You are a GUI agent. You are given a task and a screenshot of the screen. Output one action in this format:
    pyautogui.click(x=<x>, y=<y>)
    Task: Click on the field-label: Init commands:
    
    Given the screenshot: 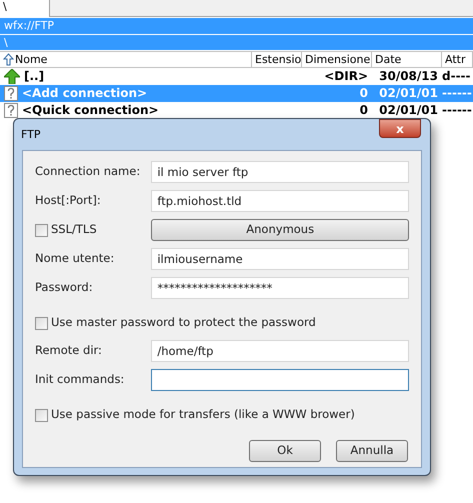 What is the action you would take?
    pyautogui.click(x=80, y=379)
    